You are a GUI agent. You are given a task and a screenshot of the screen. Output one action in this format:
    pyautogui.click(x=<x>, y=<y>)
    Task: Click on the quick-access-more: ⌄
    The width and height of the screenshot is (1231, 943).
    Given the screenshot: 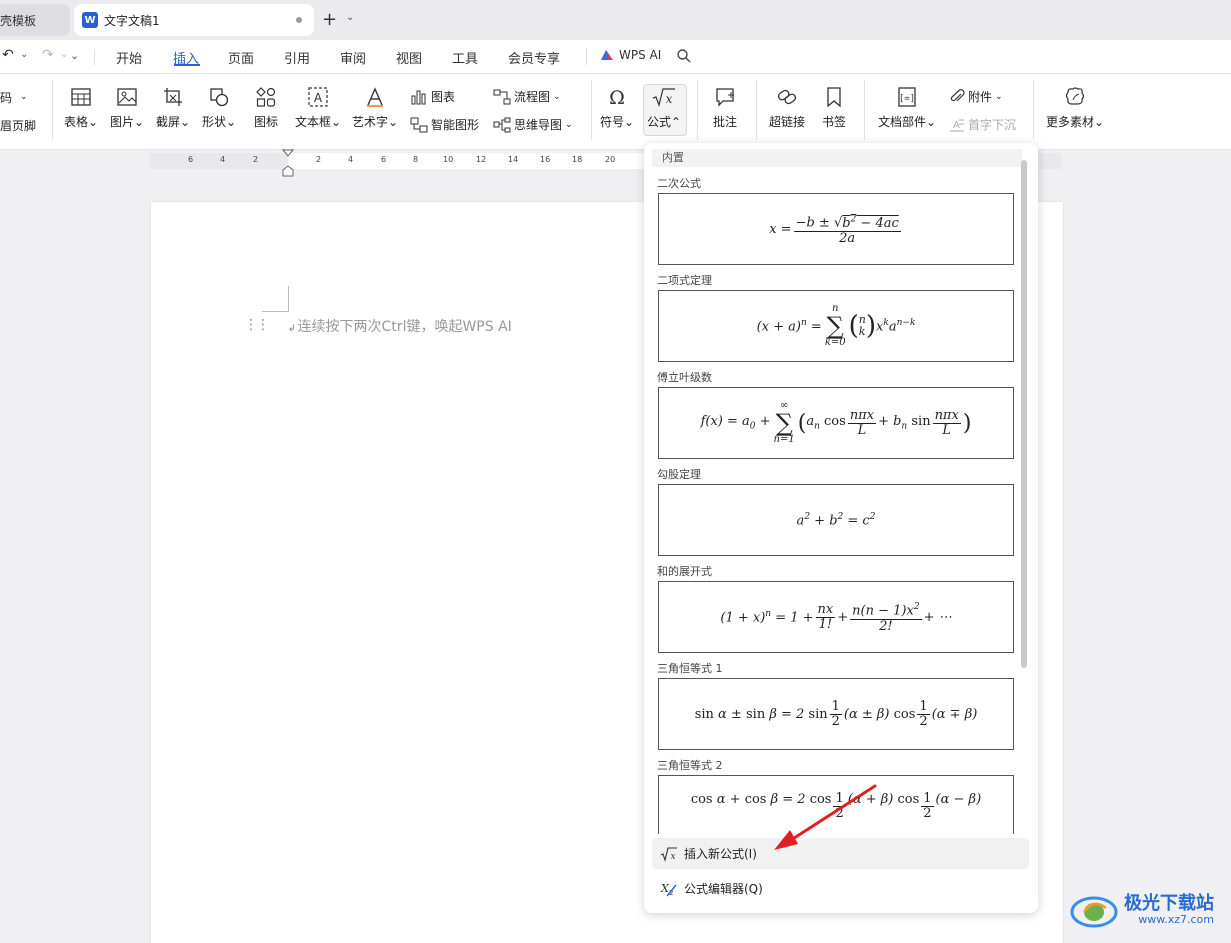 What is the action you would take?
    pyautogui.click(x=74, y=55)
    